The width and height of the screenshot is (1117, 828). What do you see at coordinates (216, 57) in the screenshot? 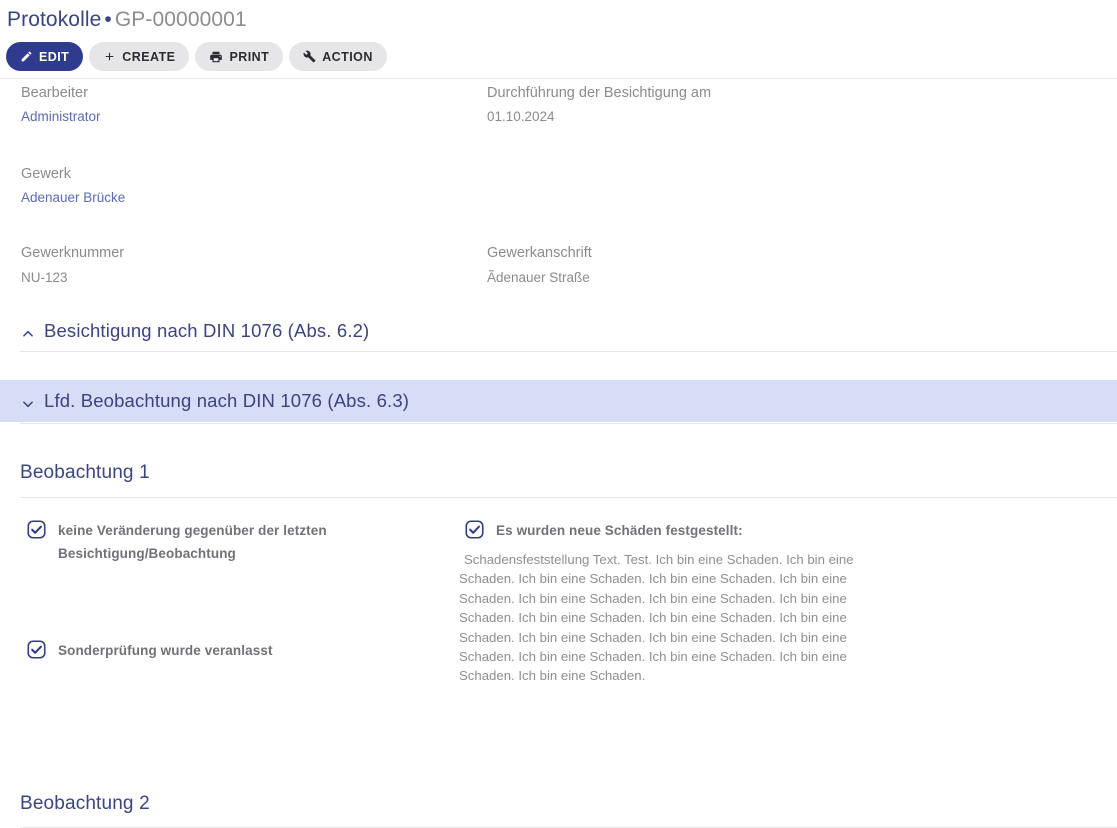
I see `printer-icon` at bounding box center [216, 57].